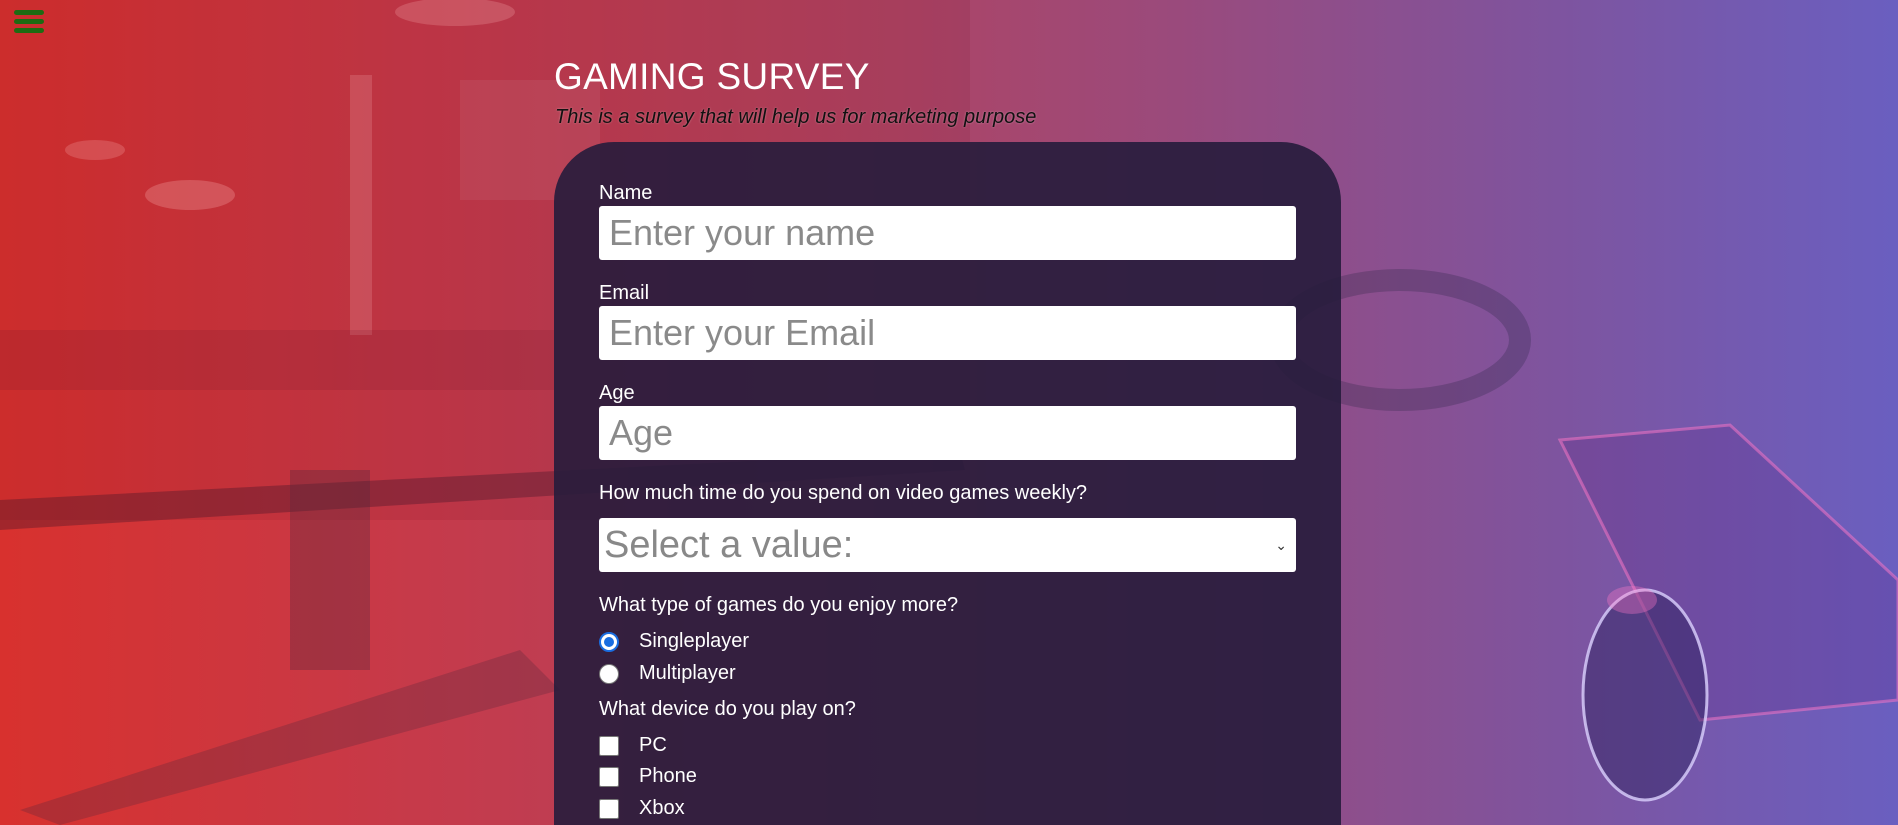 Image resolution: width=1898 pixels, height=825 pixels. What do you see at coordinates (626, 193) in the screenshot?
I see `name-label: Name` at bounding box center [626, 193].